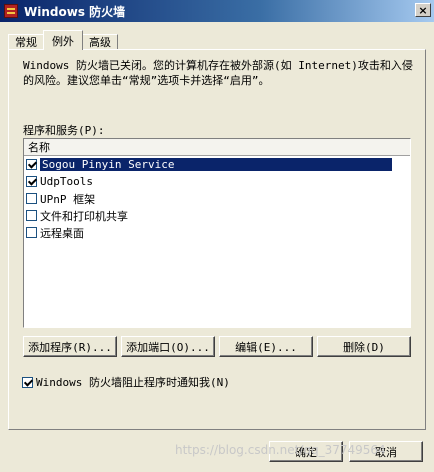 Image resolution: width=434 pixels, height=472 pixels. Describe the element at coordinates (217, 215) in the screenshot. I see `list-item: 文件和打印机共享` at that location.